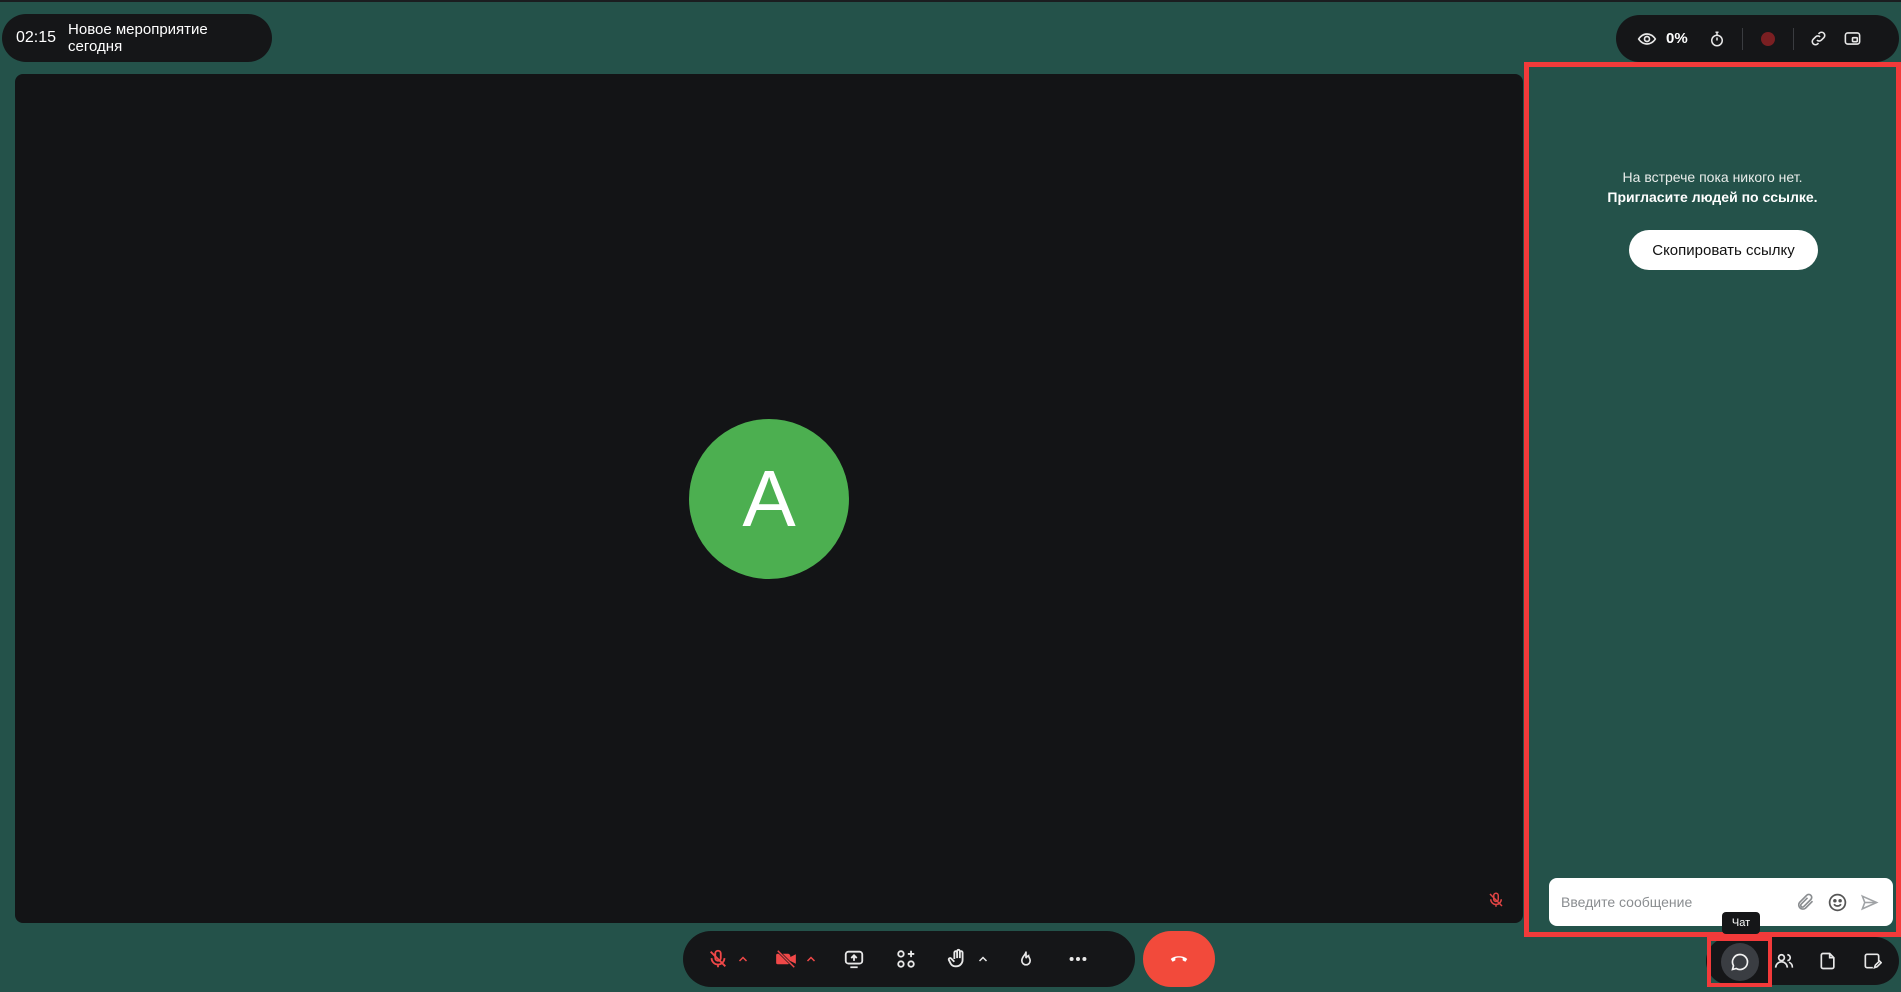 The height and width of the screenshot is (992, 1901). I want to click on screen-share-button, so click(854, 959).